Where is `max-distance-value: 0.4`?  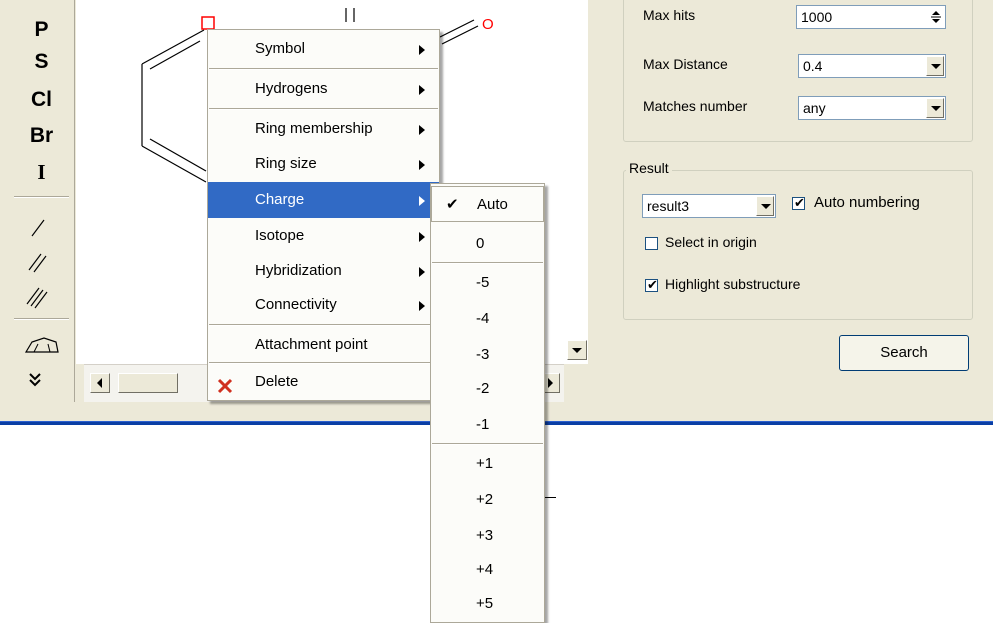 max-distance-value: 0.4 is located at coordinates (813, 66).